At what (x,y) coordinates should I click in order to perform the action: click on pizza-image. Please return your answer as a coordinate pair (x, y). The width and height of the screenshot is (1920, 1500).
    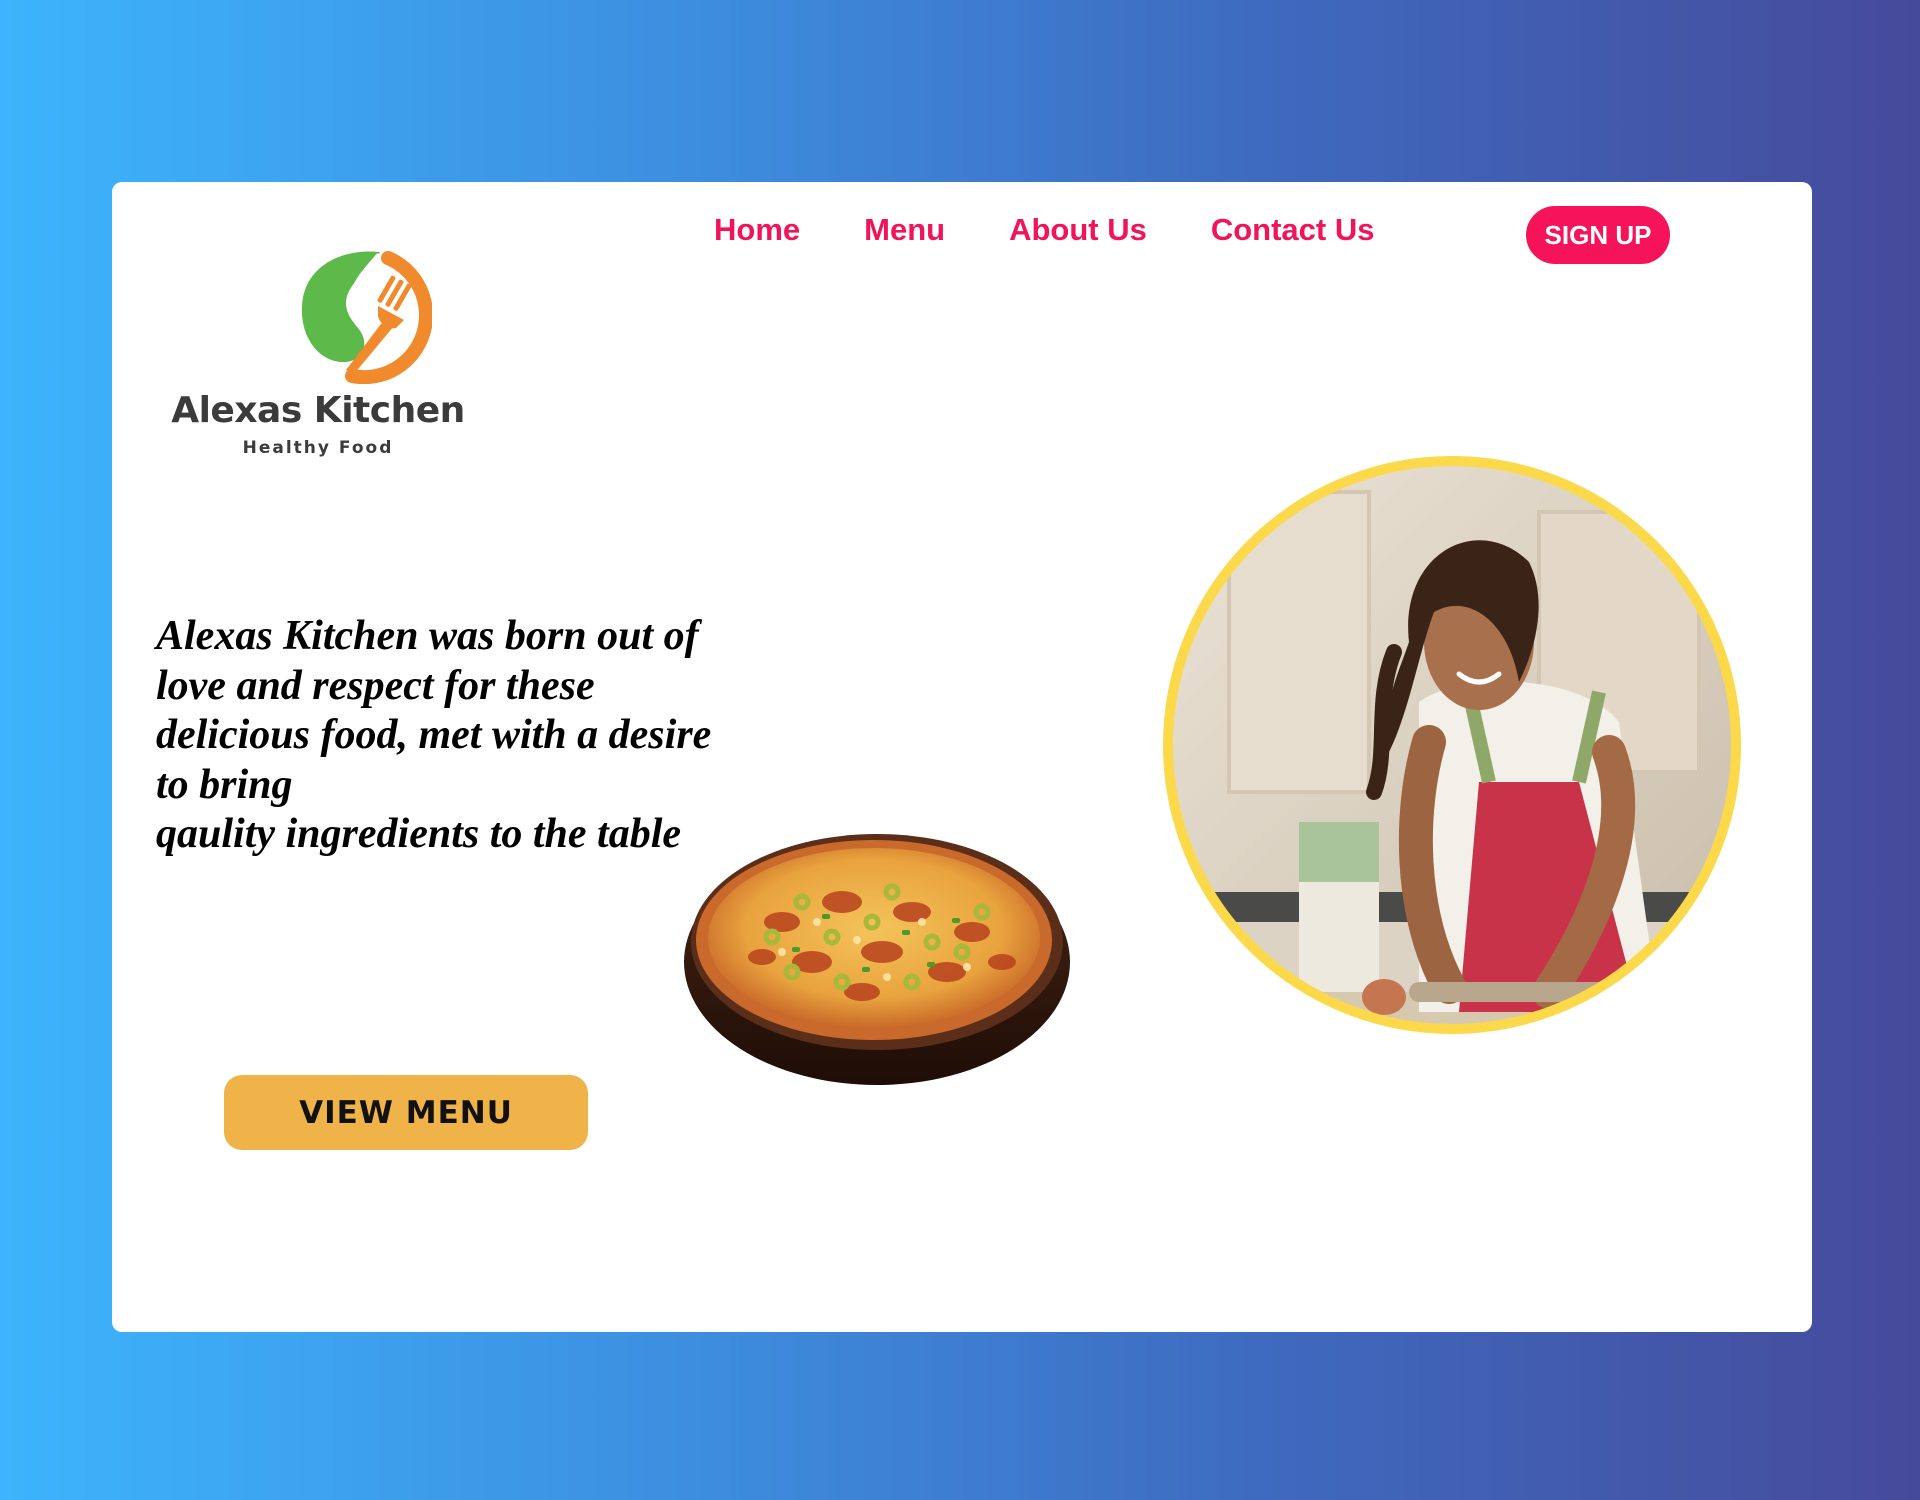
    Looking at the image, I should click on (877, 959).